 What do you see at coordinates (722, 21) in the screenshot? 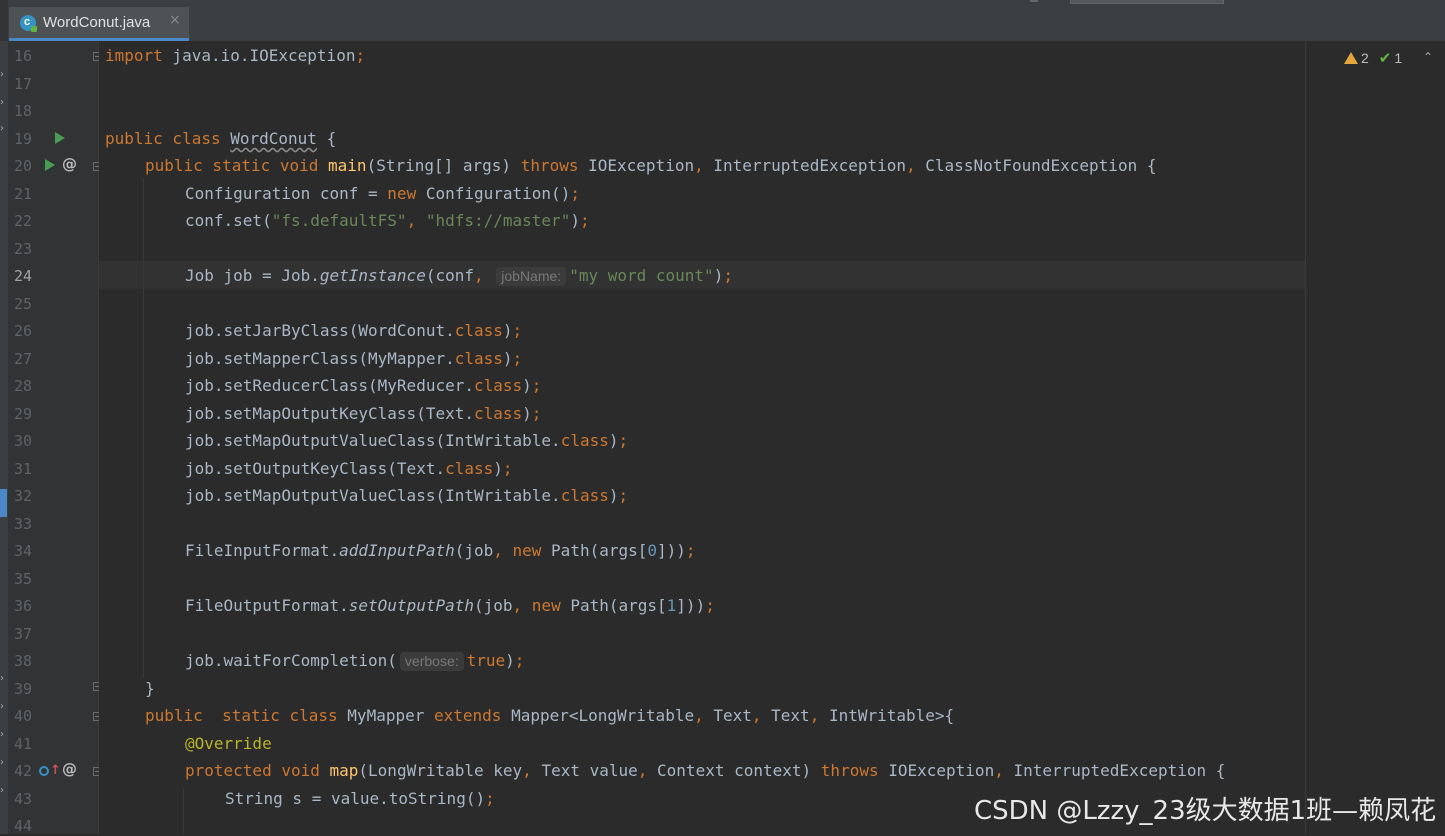
I see `editor-tab-bar: c WordConut.java ×` at bounding box center [722, 21].